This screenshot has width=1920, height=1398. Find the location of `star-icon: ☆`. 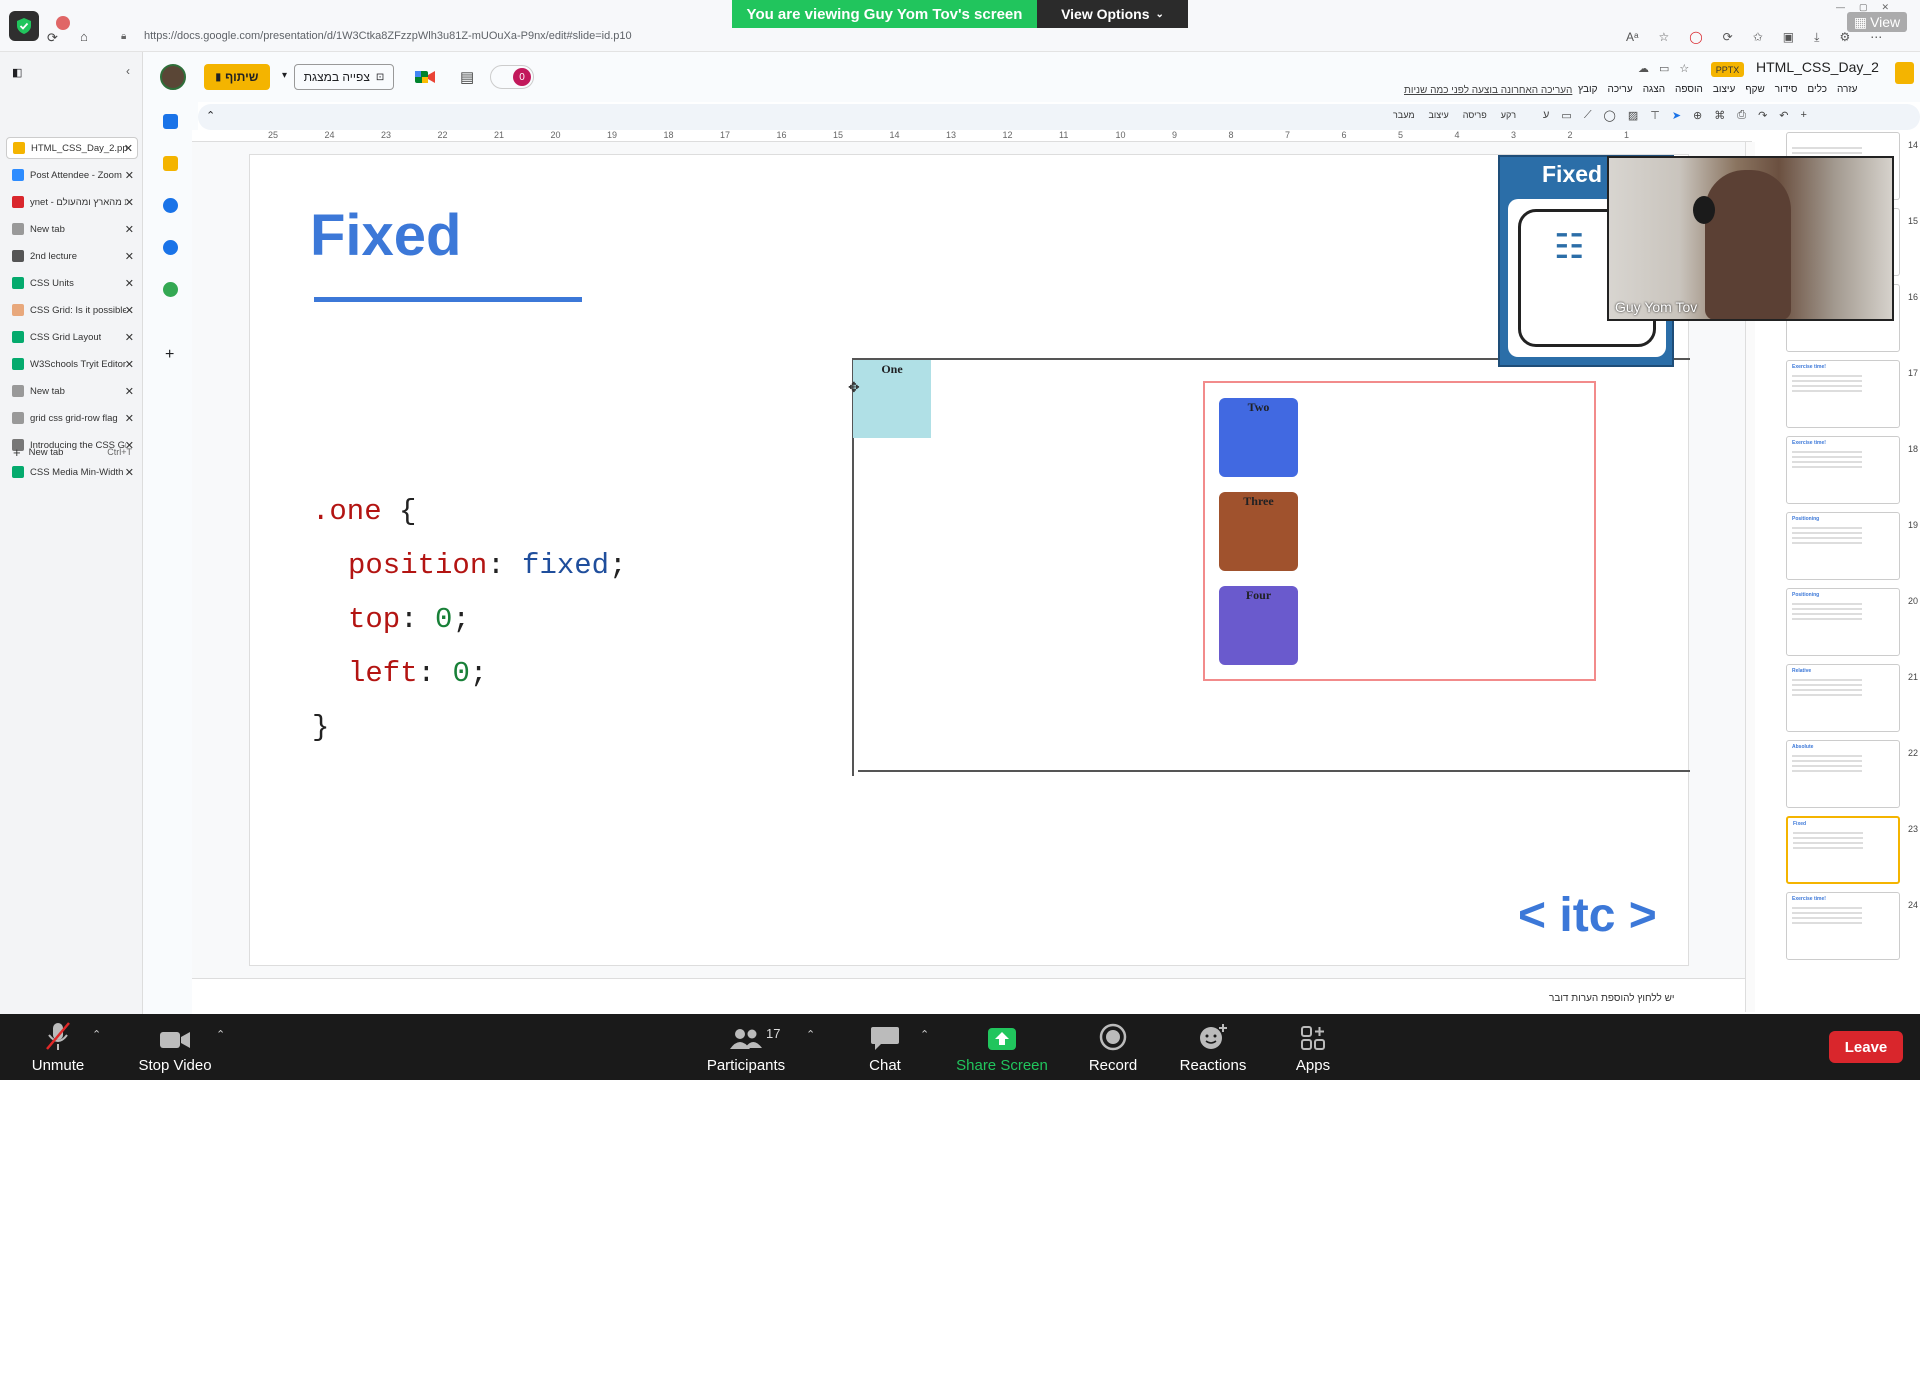

star-icon: ☆ is located at coordinates (1684, 70).